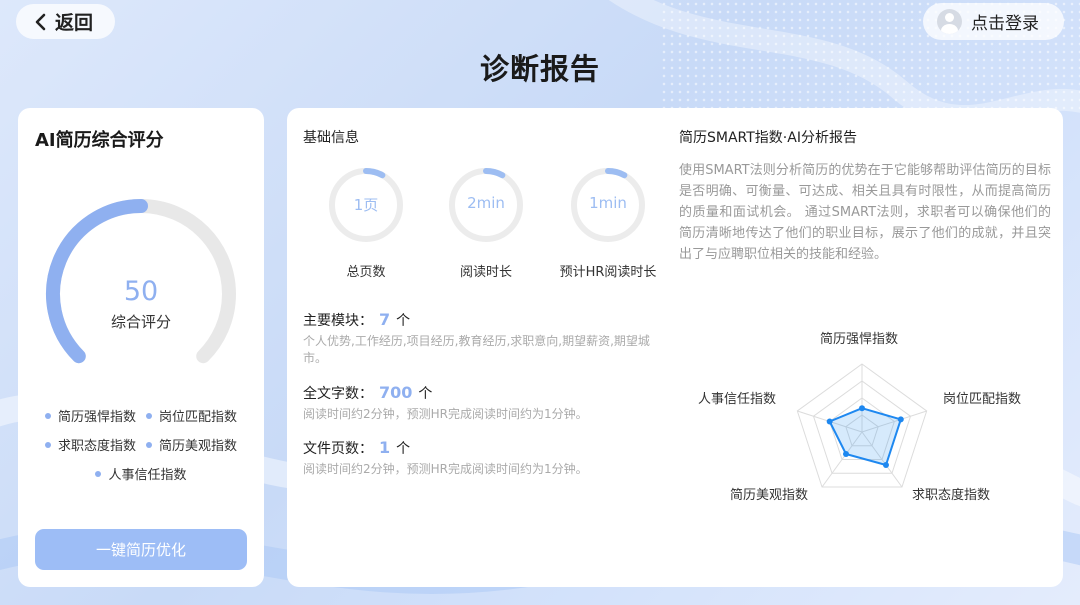  I want to click on radar-axis-label: 人事信任指数, so click(737, 399).